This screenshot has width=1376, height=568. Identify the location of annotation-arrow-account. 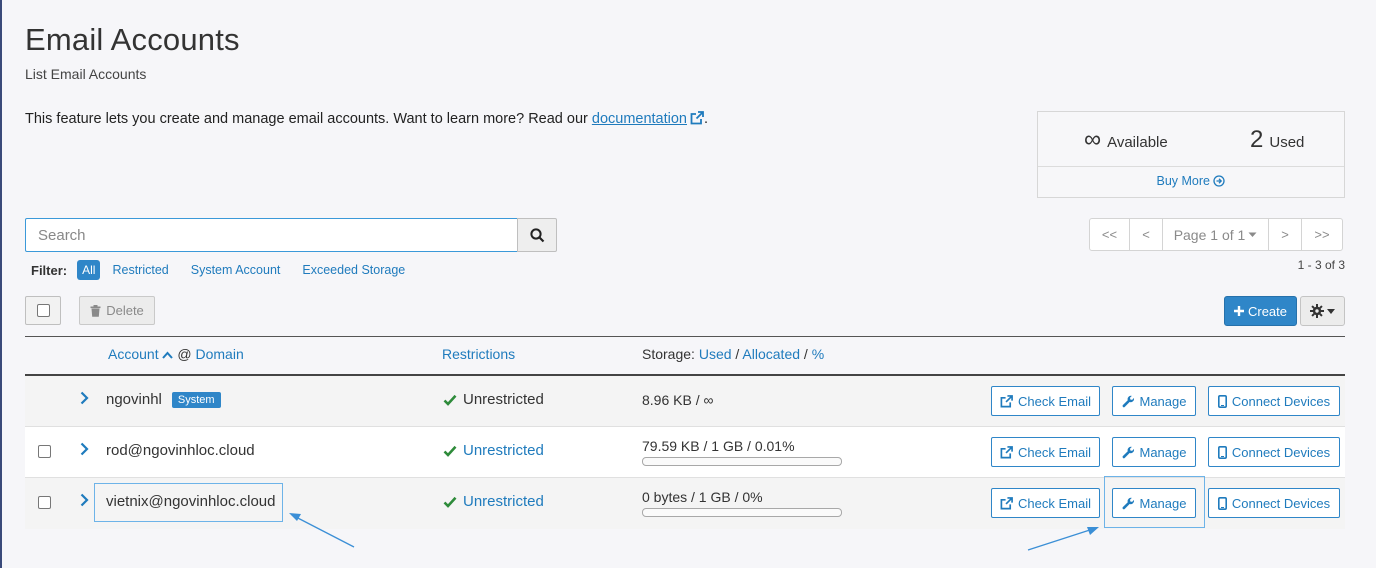
(322, 530).